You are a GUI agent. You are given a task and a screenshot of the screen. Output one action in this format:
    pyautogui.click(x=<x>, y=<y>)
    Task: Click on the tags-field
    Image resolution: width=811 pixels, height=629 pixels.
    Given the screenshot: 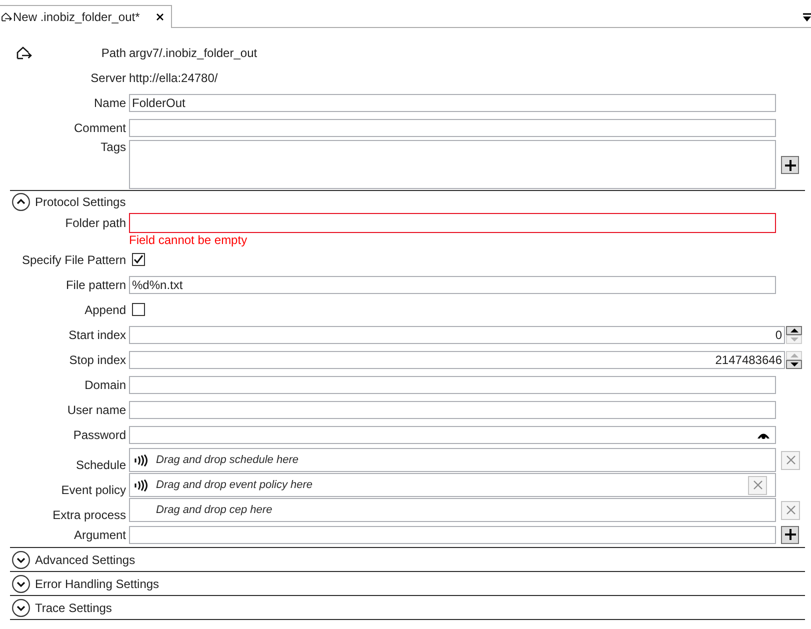 What is the action you would take?
    pyautogui.click(x=452, y=164)
    